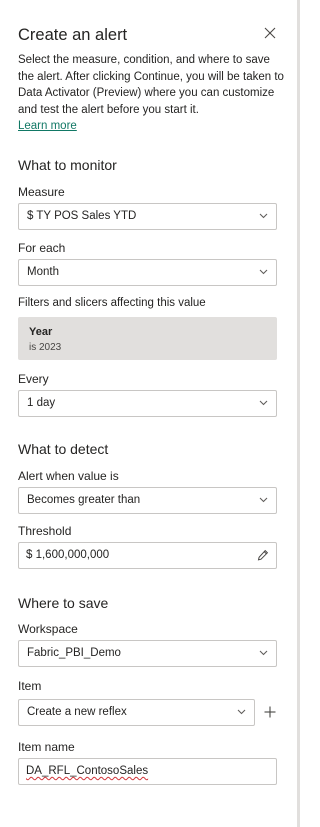 Image resolution: width=320 pixels, height=827 pixels. What do you see at coordinates (41, 332) in the screenshot?
I see `filter-name: Year` at bounding box center [41, 332].